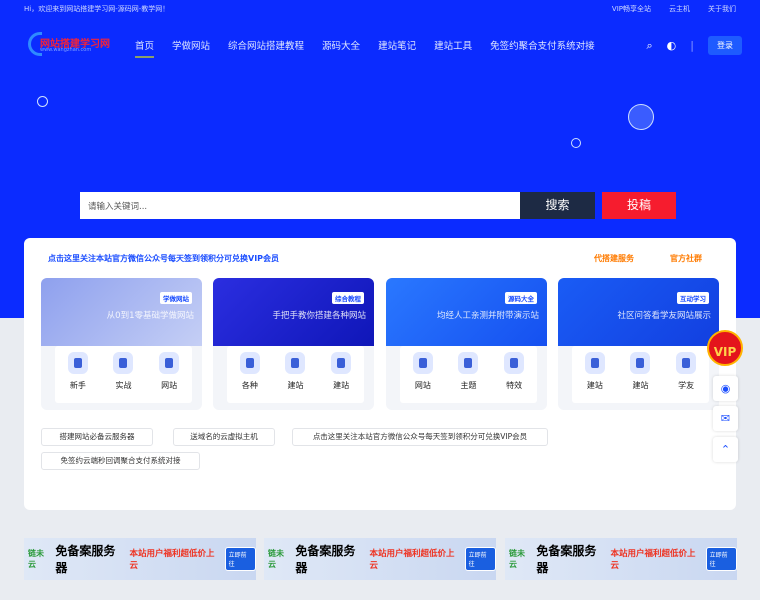 This screenshot has height=600, width=760. What do you see at coordinates (686, 258) in the screenshot?
I see `community-link: 官方社群` at bounding box center [686, 258].